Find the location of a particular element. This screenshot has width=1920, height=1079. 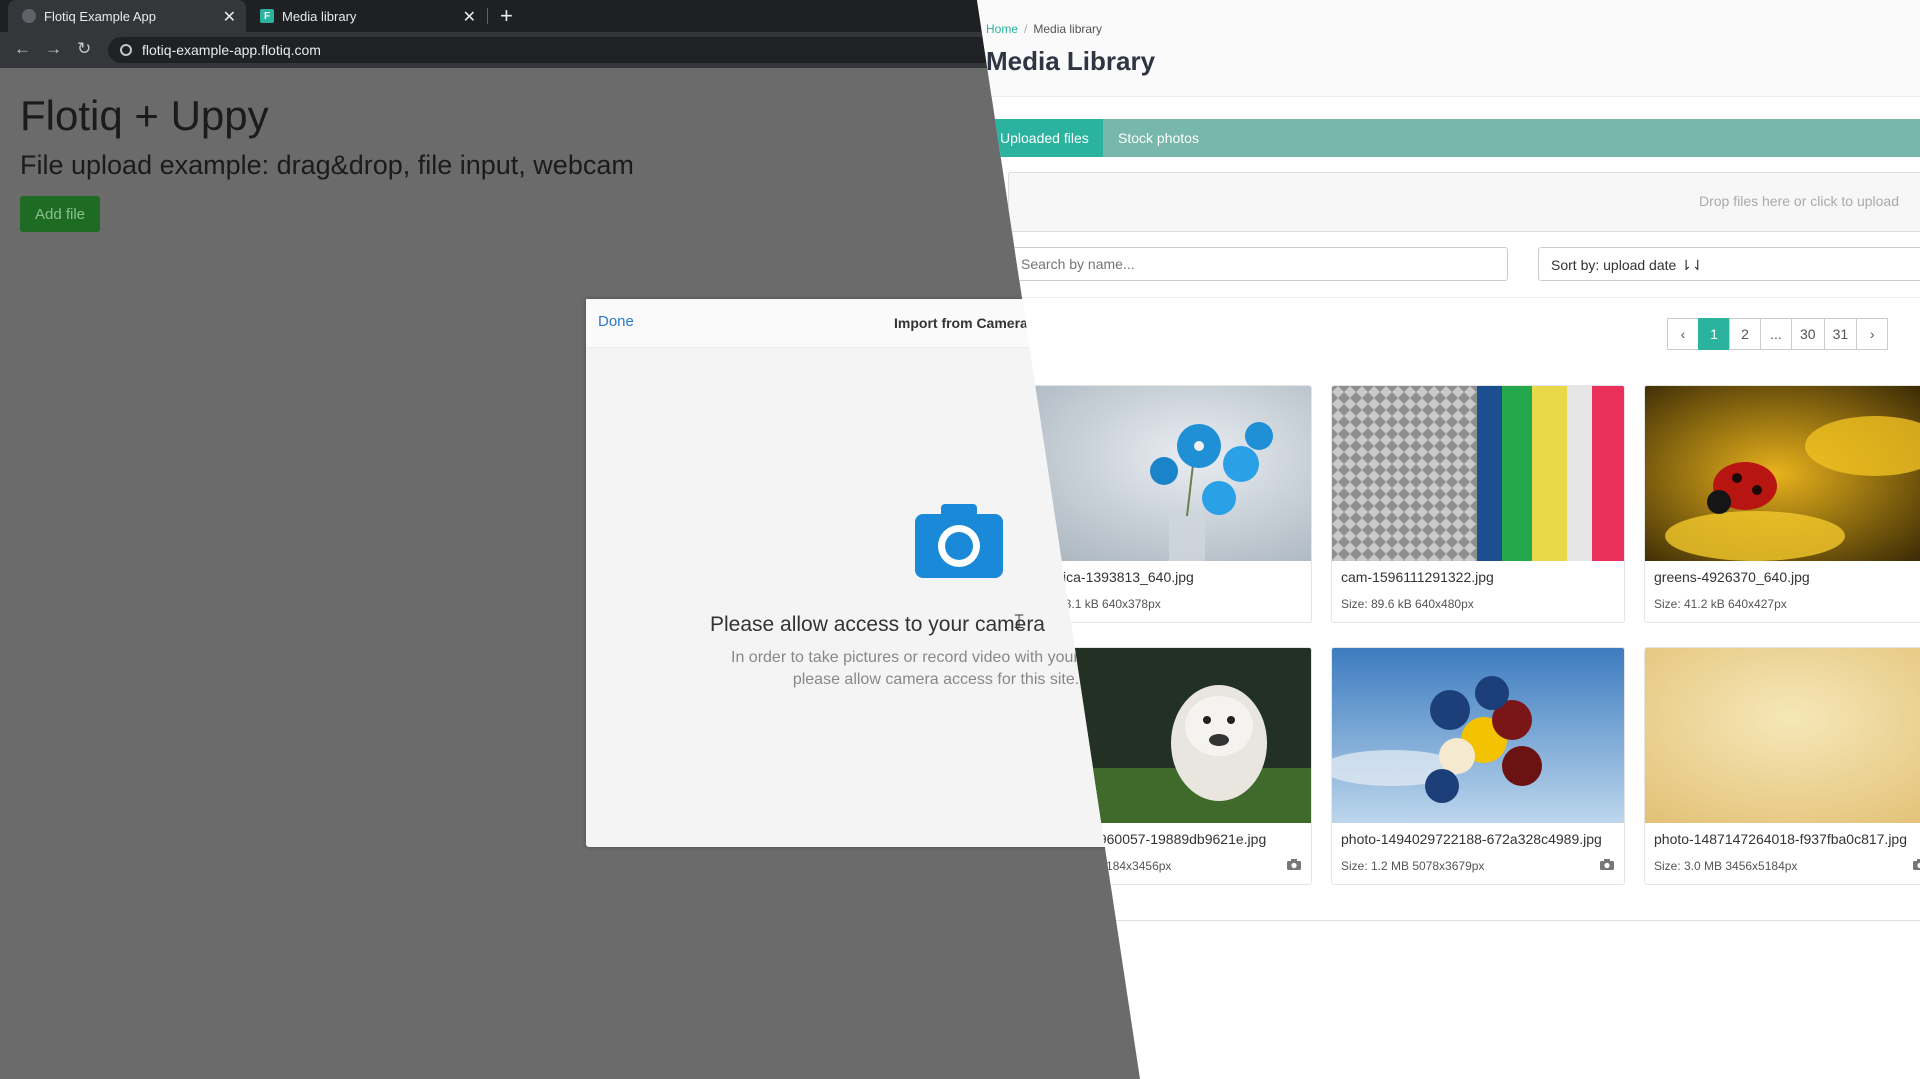

breadcrumb-home: Home is located at coordinates (1002, 29).